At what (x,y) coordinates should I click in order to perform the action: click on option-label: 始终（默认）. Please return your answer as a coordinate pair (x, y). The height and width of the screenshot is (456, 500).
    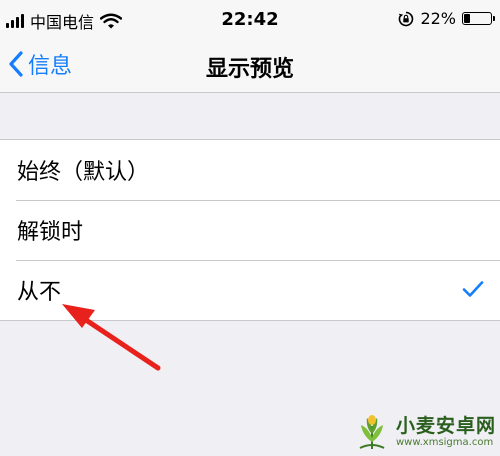
    Looking at the image, I should click on (83, 172).